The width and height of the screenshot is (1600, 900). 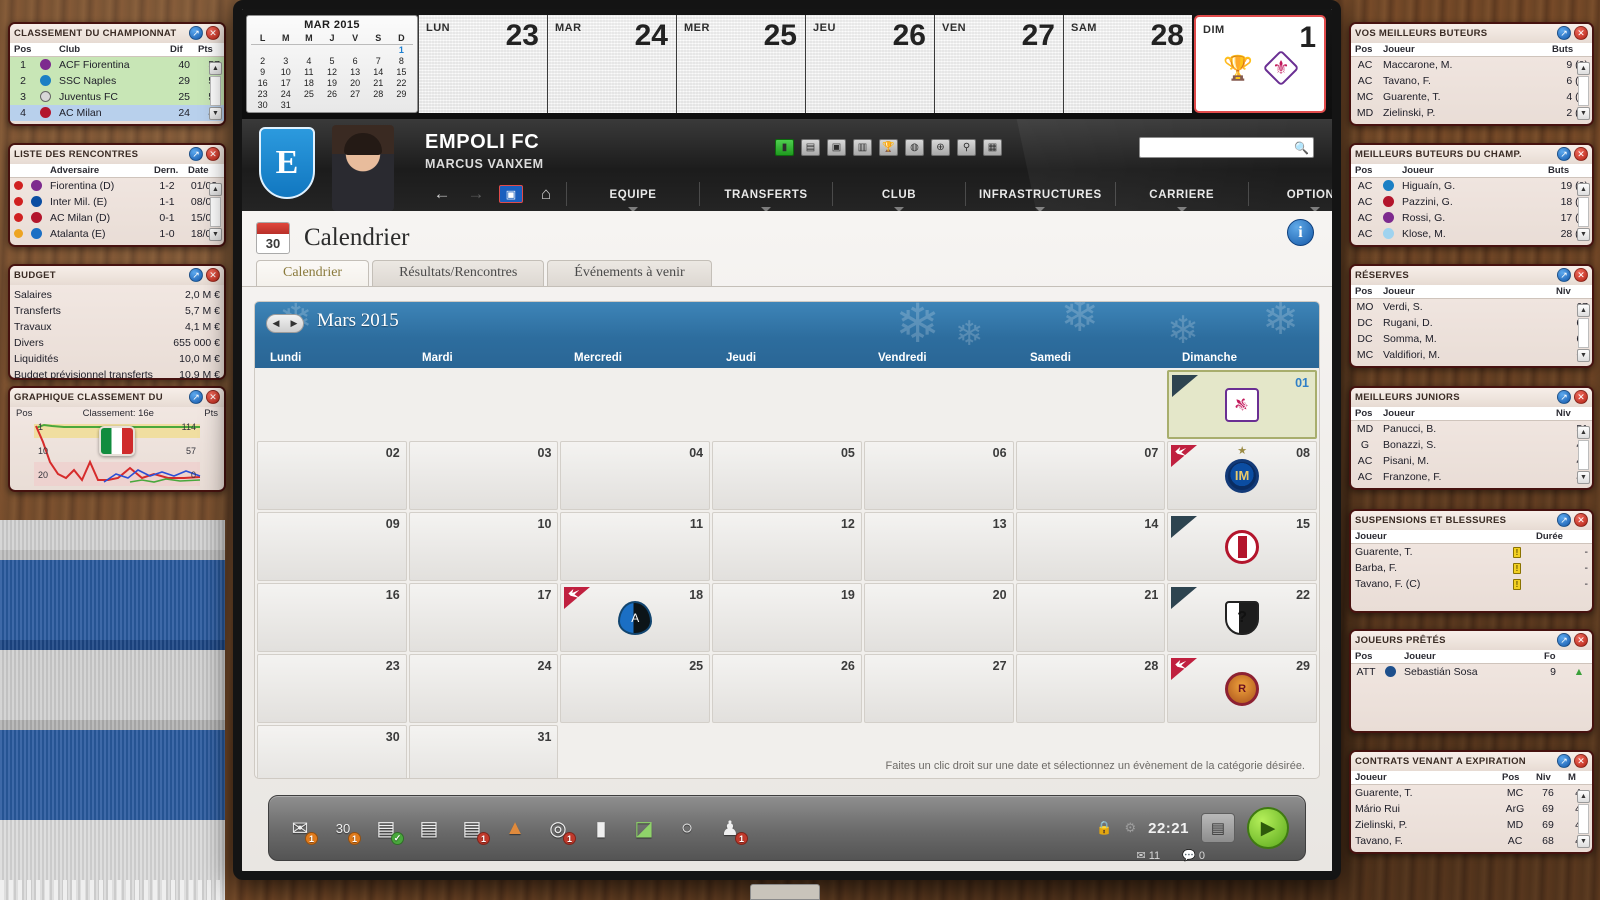 What do you see at coordinates (482, 64) in the screenshot?
I see `strip-day-lun: LUN 23` at bounding box center [482, 64].